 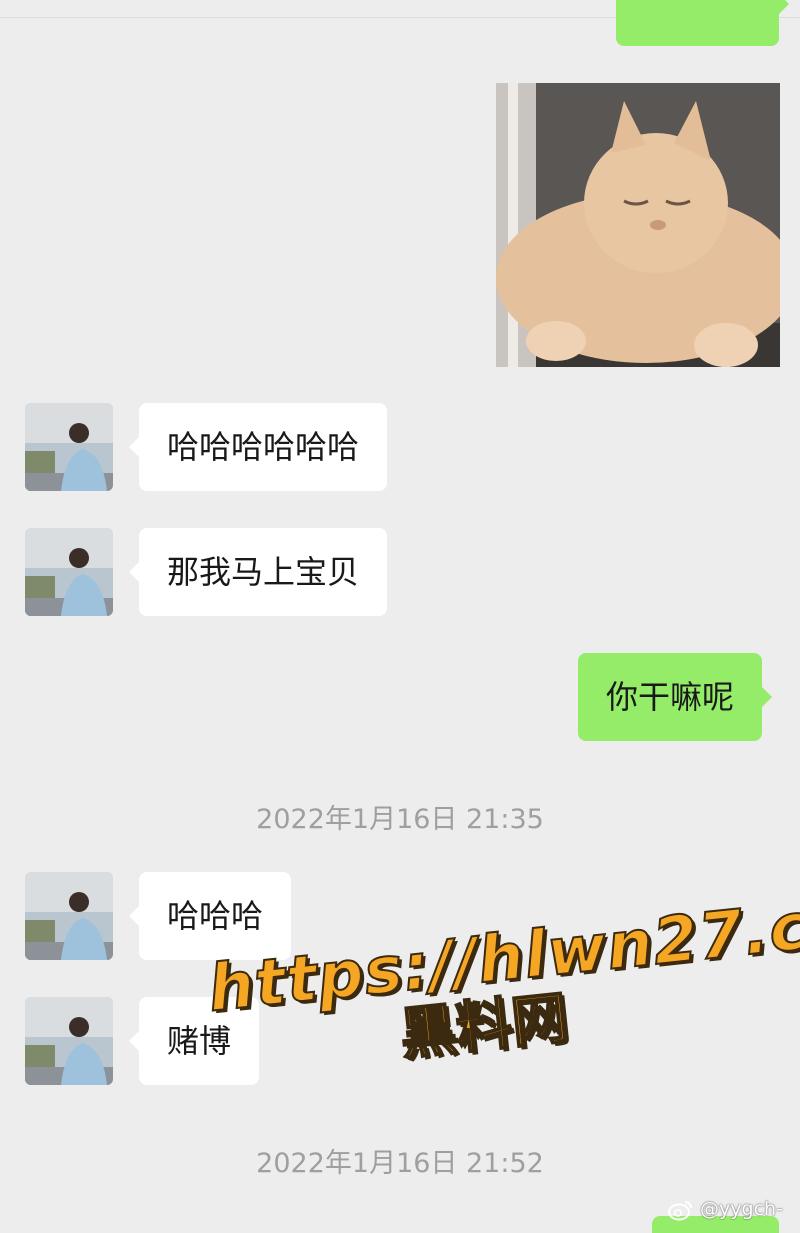 I want to click on cat-picture, so click(x=638, y=225).